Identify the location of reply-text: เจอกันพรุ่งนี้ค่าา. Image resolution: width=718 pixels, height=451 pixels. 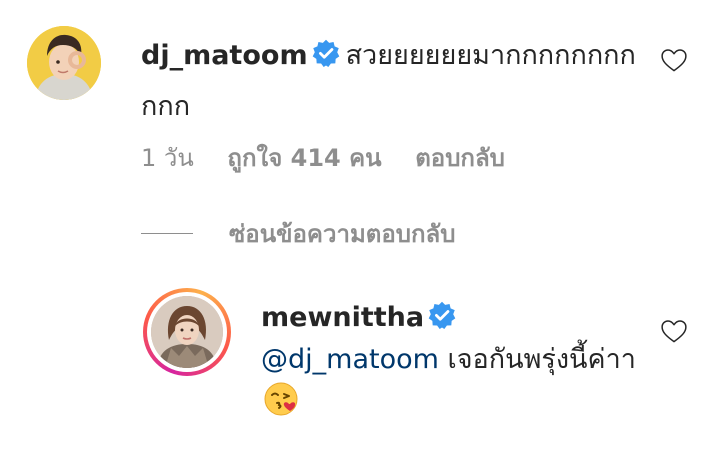
(537, 359).